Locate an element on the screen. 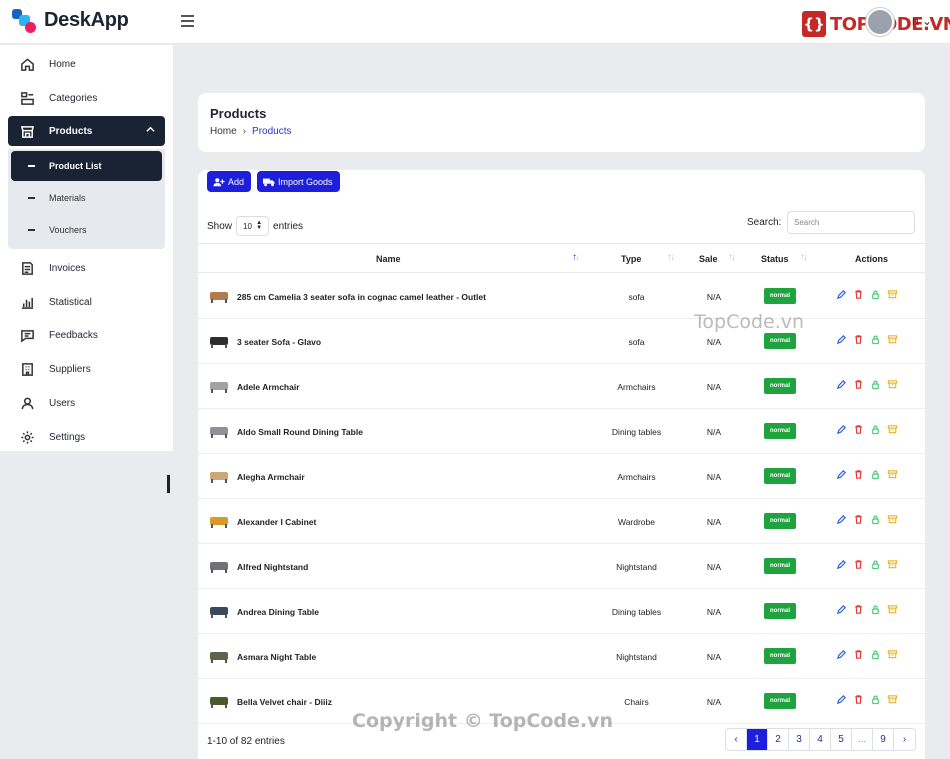 The height and width of the screenshot is (759, 950). user-icon is located at coordinates (27, 403).